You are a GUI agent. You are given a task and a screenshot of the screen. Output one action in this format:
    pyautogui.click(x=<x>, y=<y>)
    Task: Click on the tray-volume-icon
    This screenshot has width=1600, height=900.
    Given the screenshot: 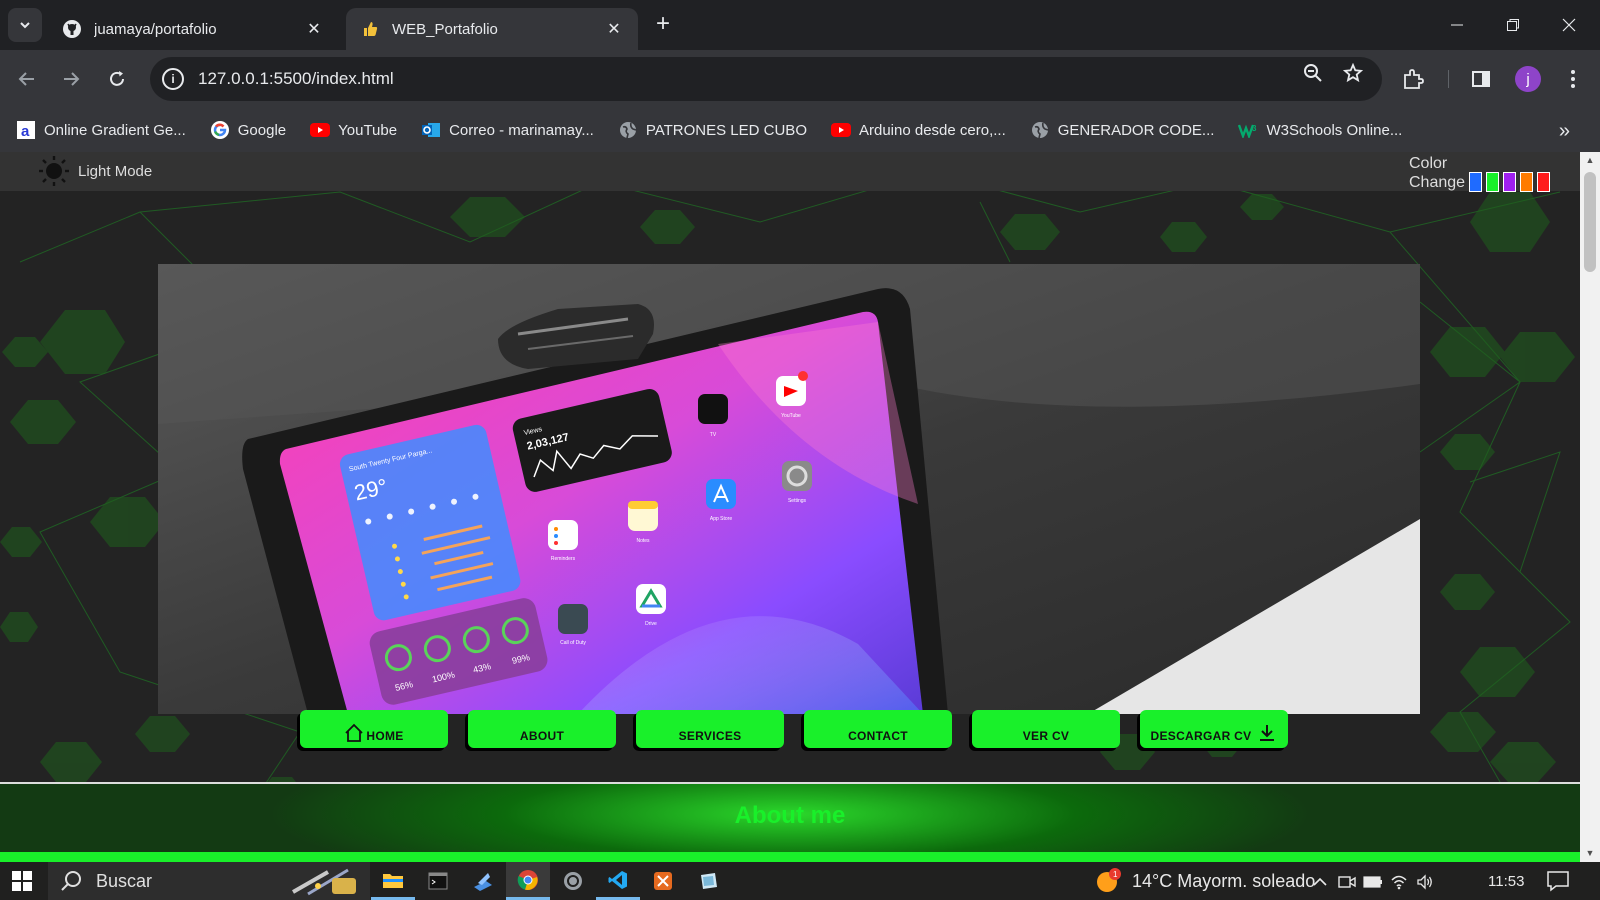 What is the action you would take?
    pyautogui.click(x=1425, y=882)
    